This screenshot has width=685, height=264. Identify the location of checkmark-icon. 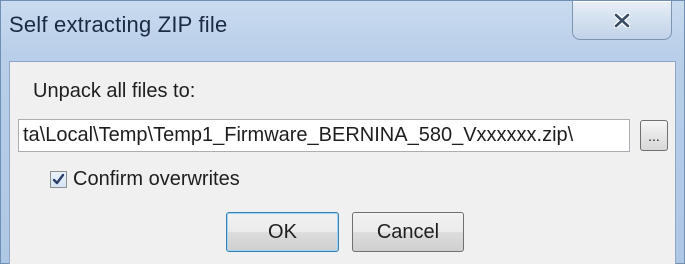
(58, 179).